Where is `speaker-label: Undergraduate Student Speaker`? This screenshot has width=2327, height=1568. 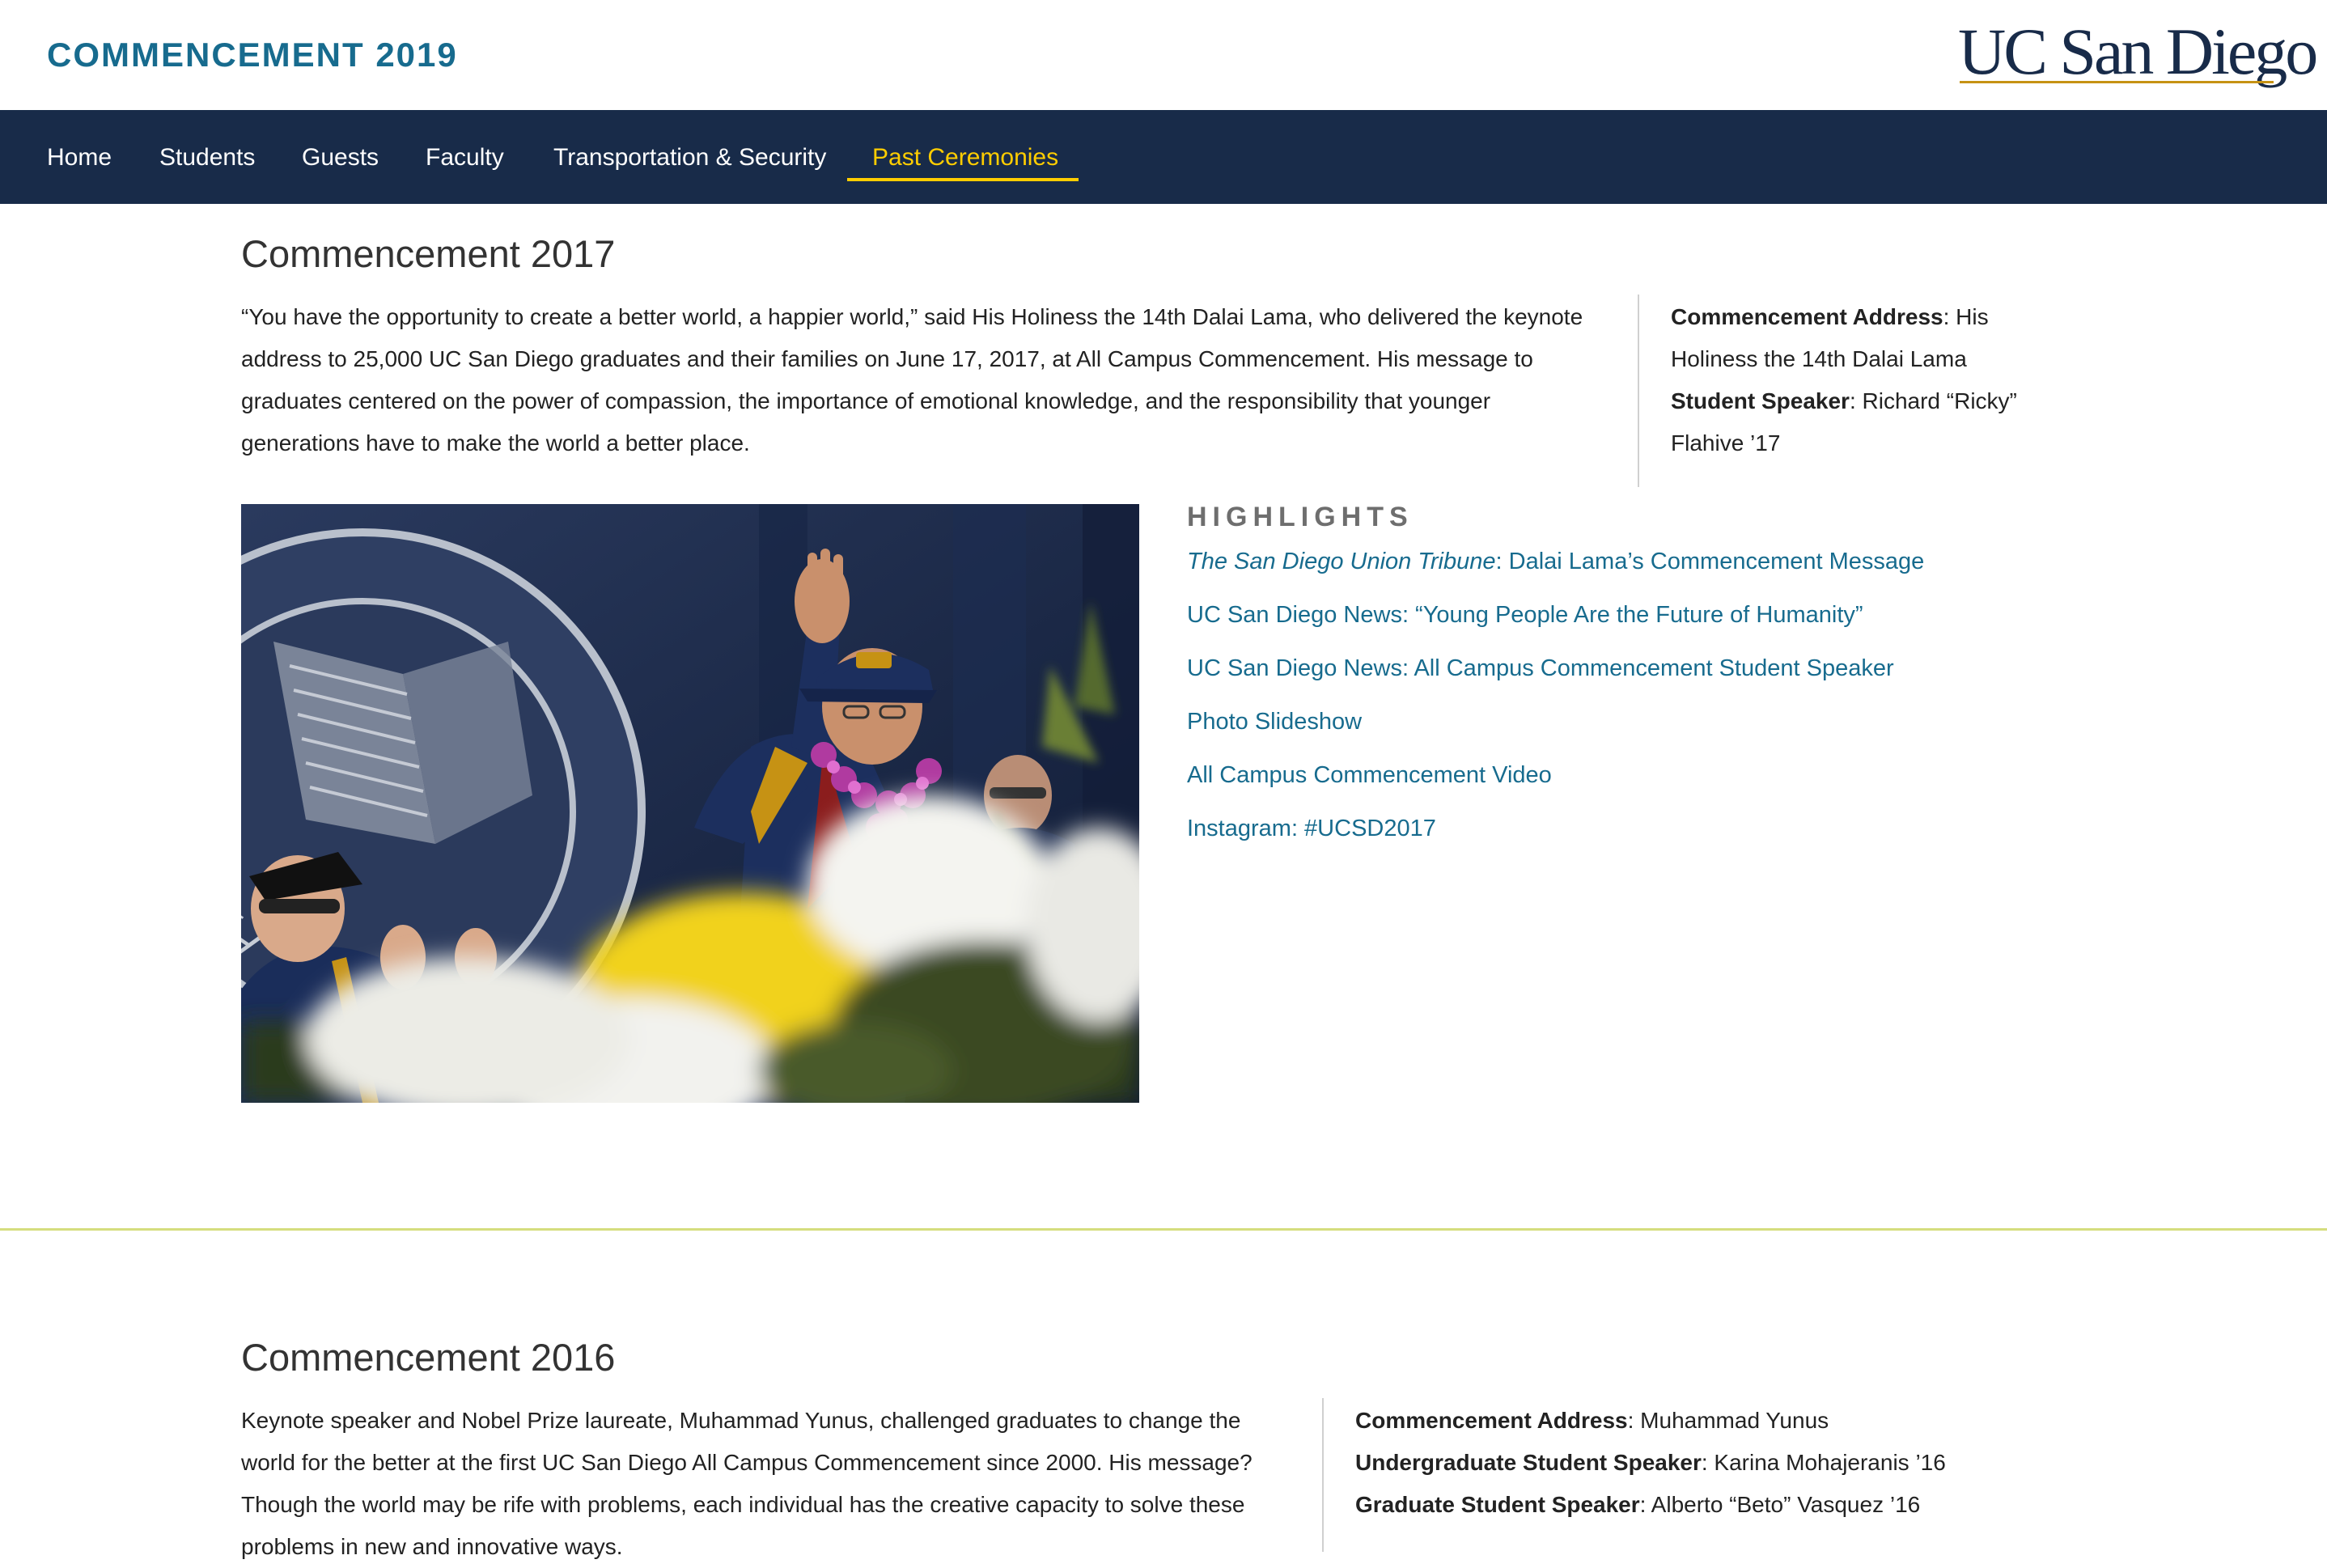 speaker-label: Undergraduate Student Speaker is located at coordinates (1528, 1463).